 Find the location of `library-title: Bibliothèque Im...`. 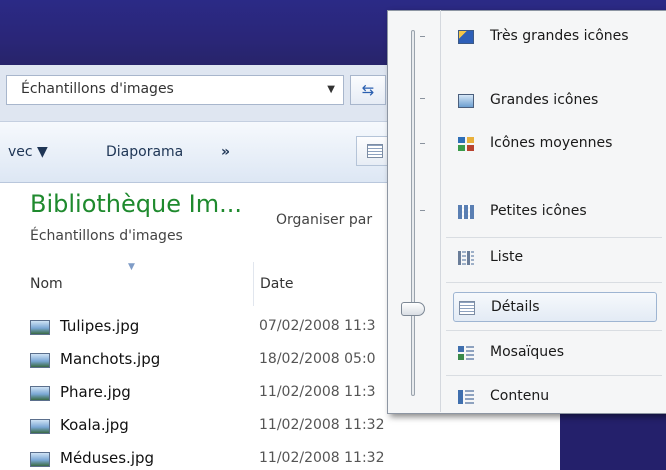

library-title: Bibliothèque Im... is located at coordinates (136, 204).